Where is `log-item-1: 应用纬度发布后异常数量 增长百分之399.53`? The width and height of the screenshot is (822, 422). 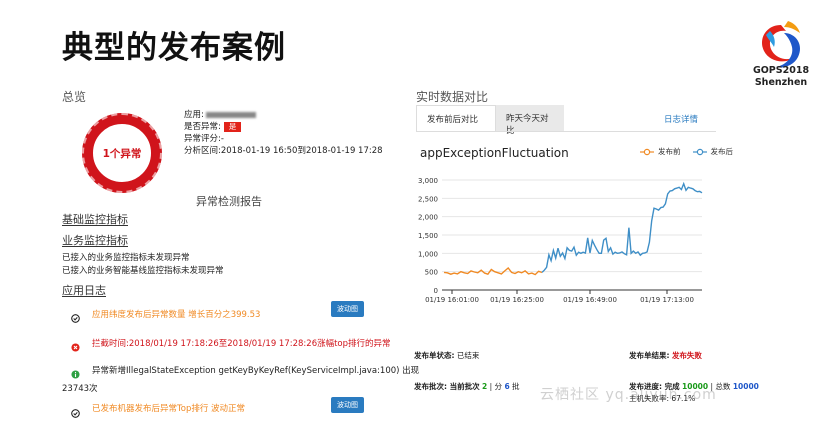
log-item-1: 应用纬度发布后异常数量 增长百分之399.53 is located at coordinates (176, 315).